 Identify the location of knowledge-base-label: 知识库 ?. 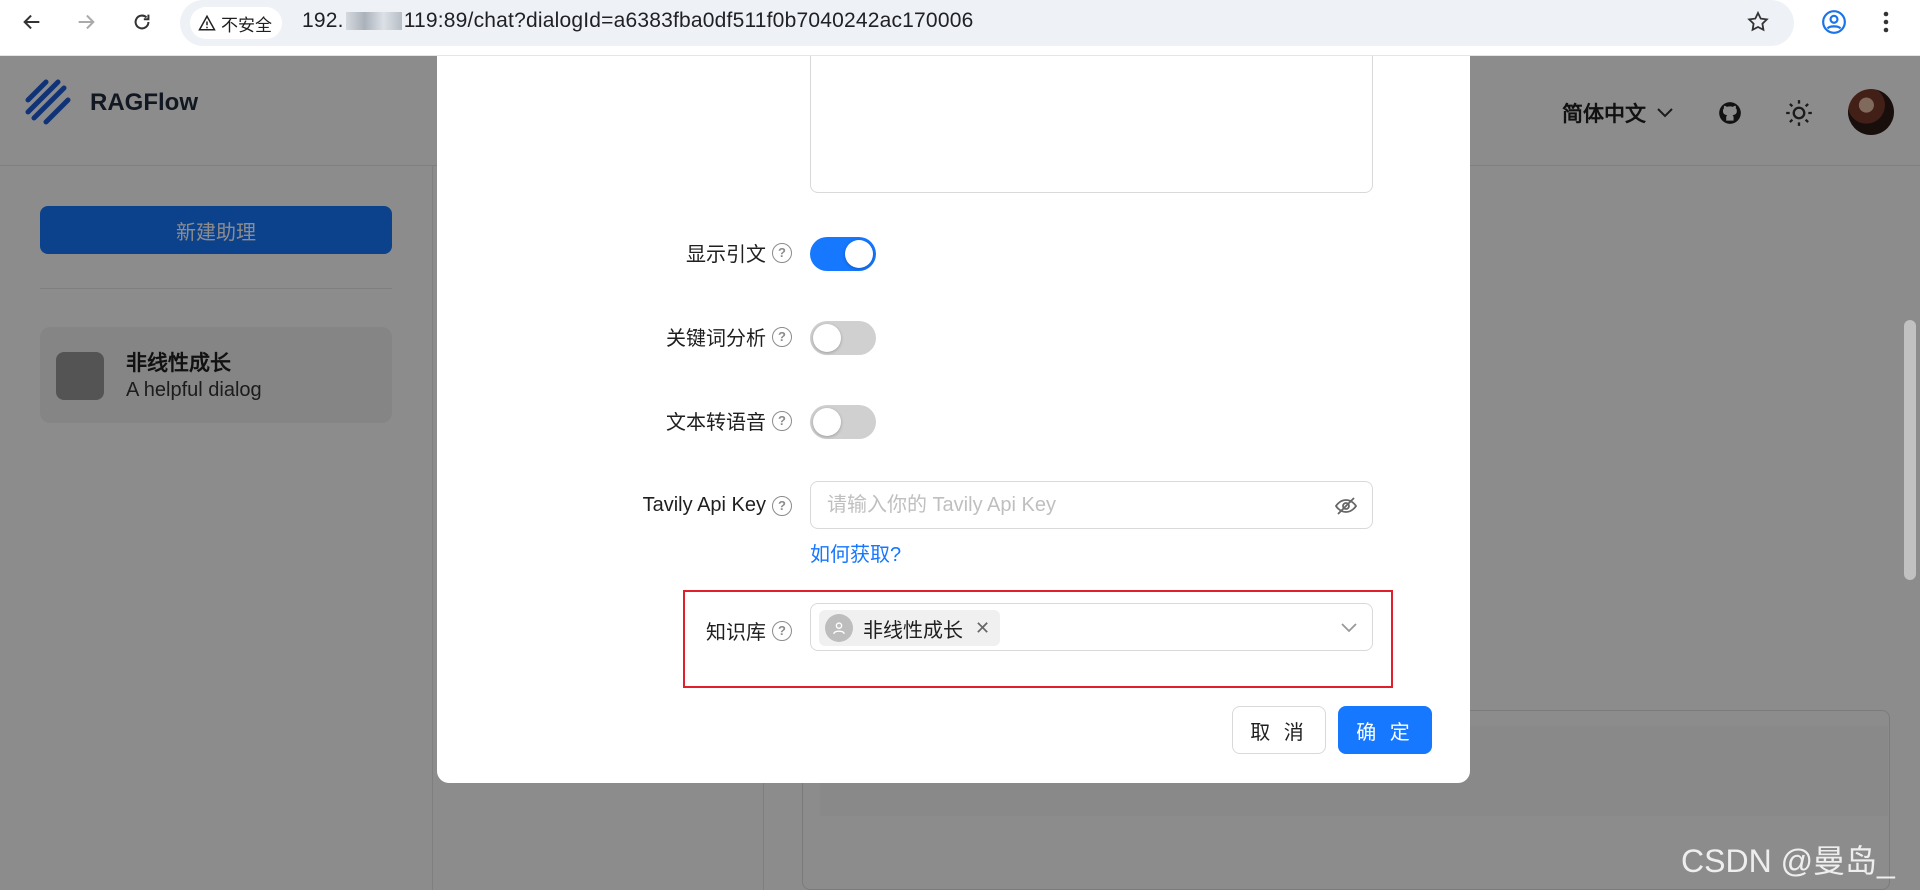
(749, 630).